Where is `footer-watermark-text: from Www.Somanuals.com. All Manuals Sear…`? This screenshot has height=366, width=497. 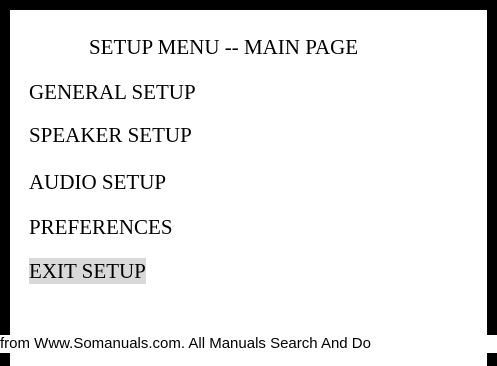
footer-watermark-text: from Www.Somanuals.com. All Manuals Sear… is located at coordinates (185, 343).